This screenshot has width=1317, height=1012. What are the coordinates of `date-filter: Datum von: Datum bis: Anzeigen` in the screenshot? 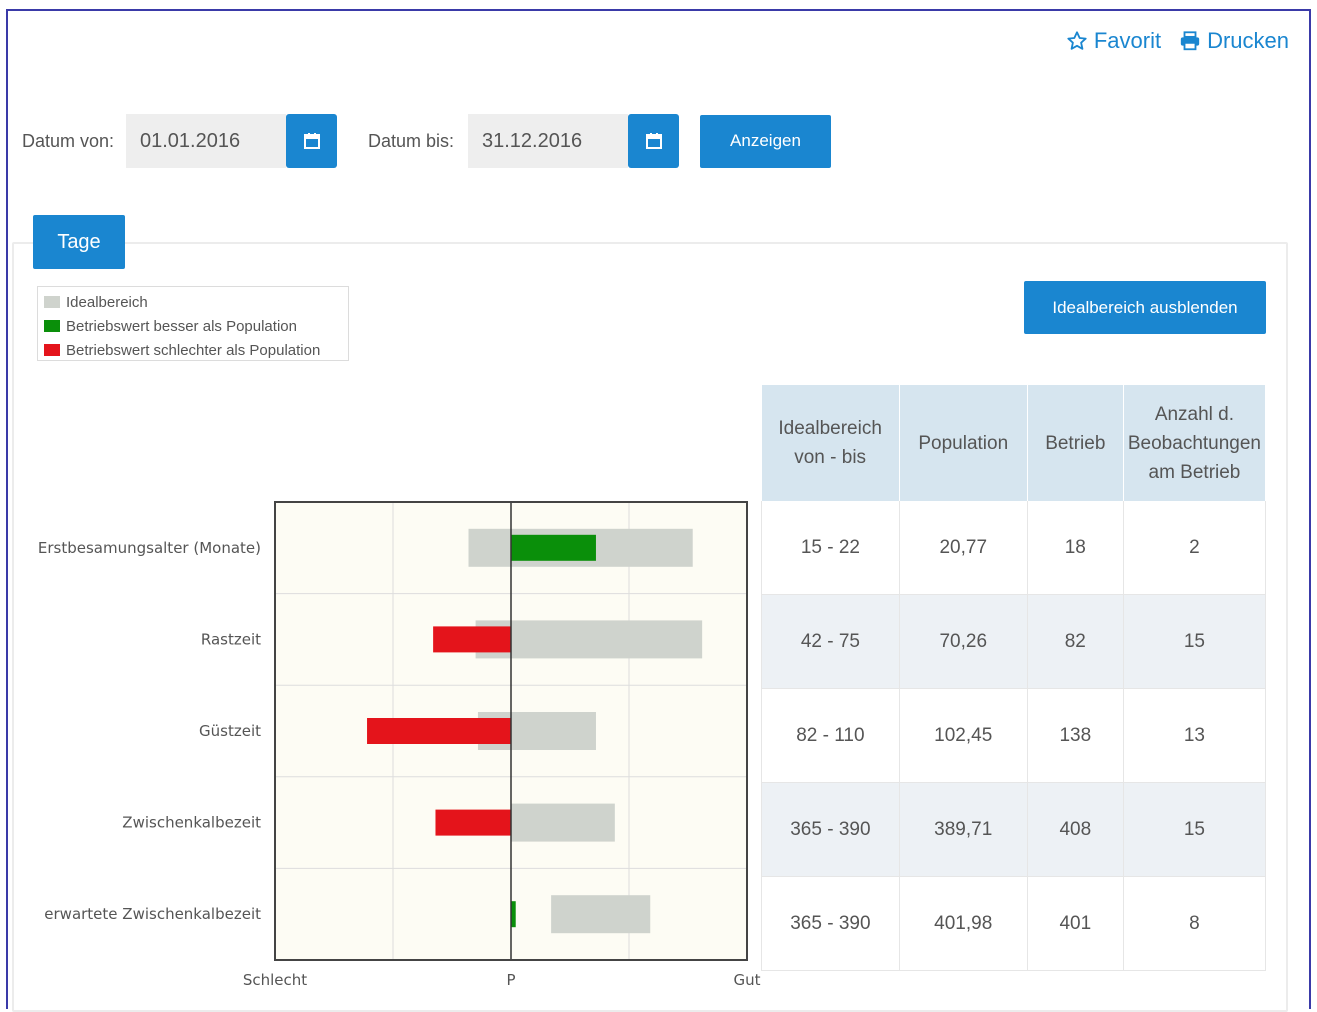 It's located at (426, 141).